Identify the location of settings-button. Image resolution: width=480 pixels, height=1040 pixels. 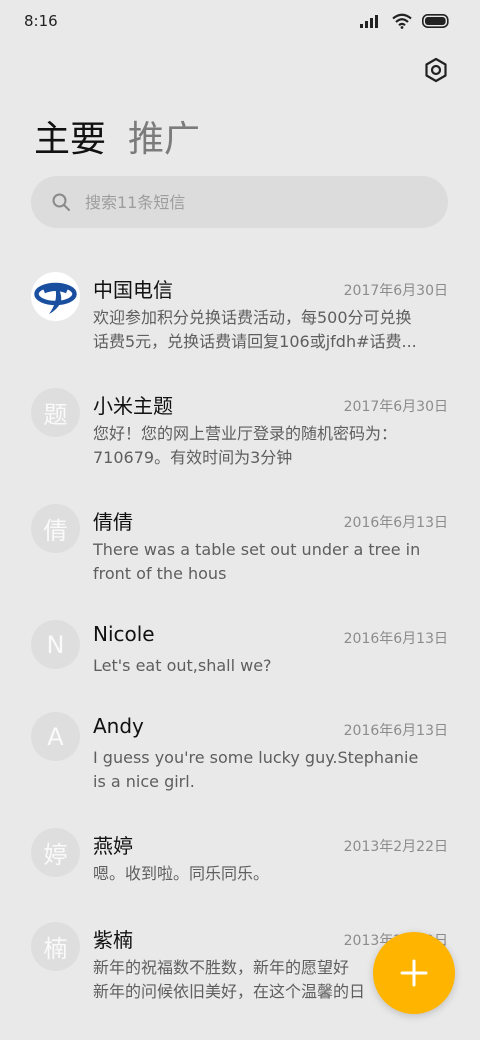
(436, 70).